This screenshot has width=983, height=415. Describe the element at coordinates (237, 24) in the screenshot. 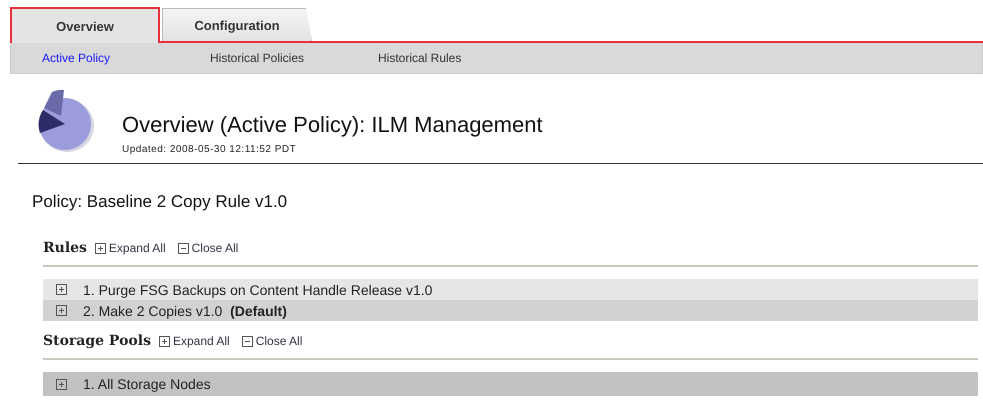

I see `tab: Configuration` at that location.